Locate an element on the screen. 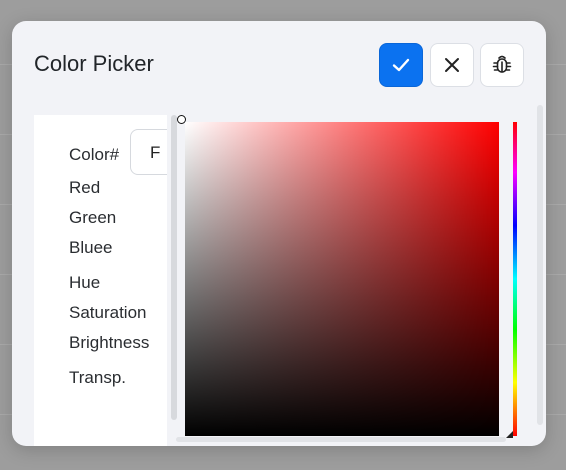 The width and height of the screenshot is (566, 470). confirm-button is located at coordinates (401, 65).